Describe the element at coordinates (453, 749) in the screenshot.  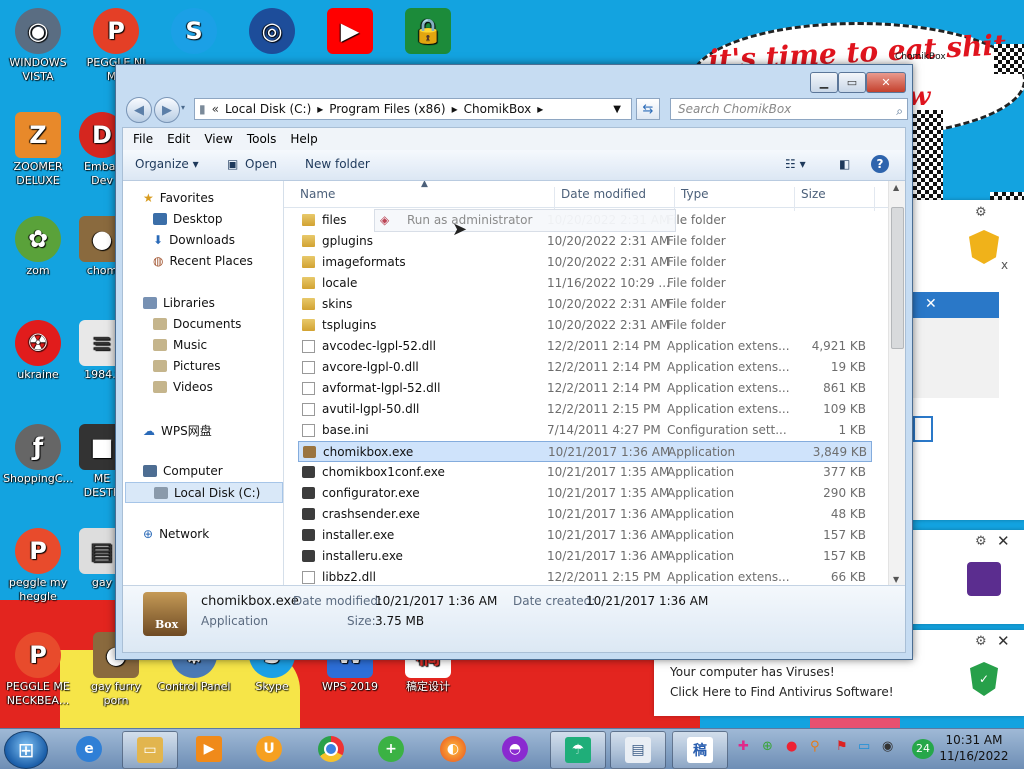
I see `taskbar-firefox: ◐` at that location.